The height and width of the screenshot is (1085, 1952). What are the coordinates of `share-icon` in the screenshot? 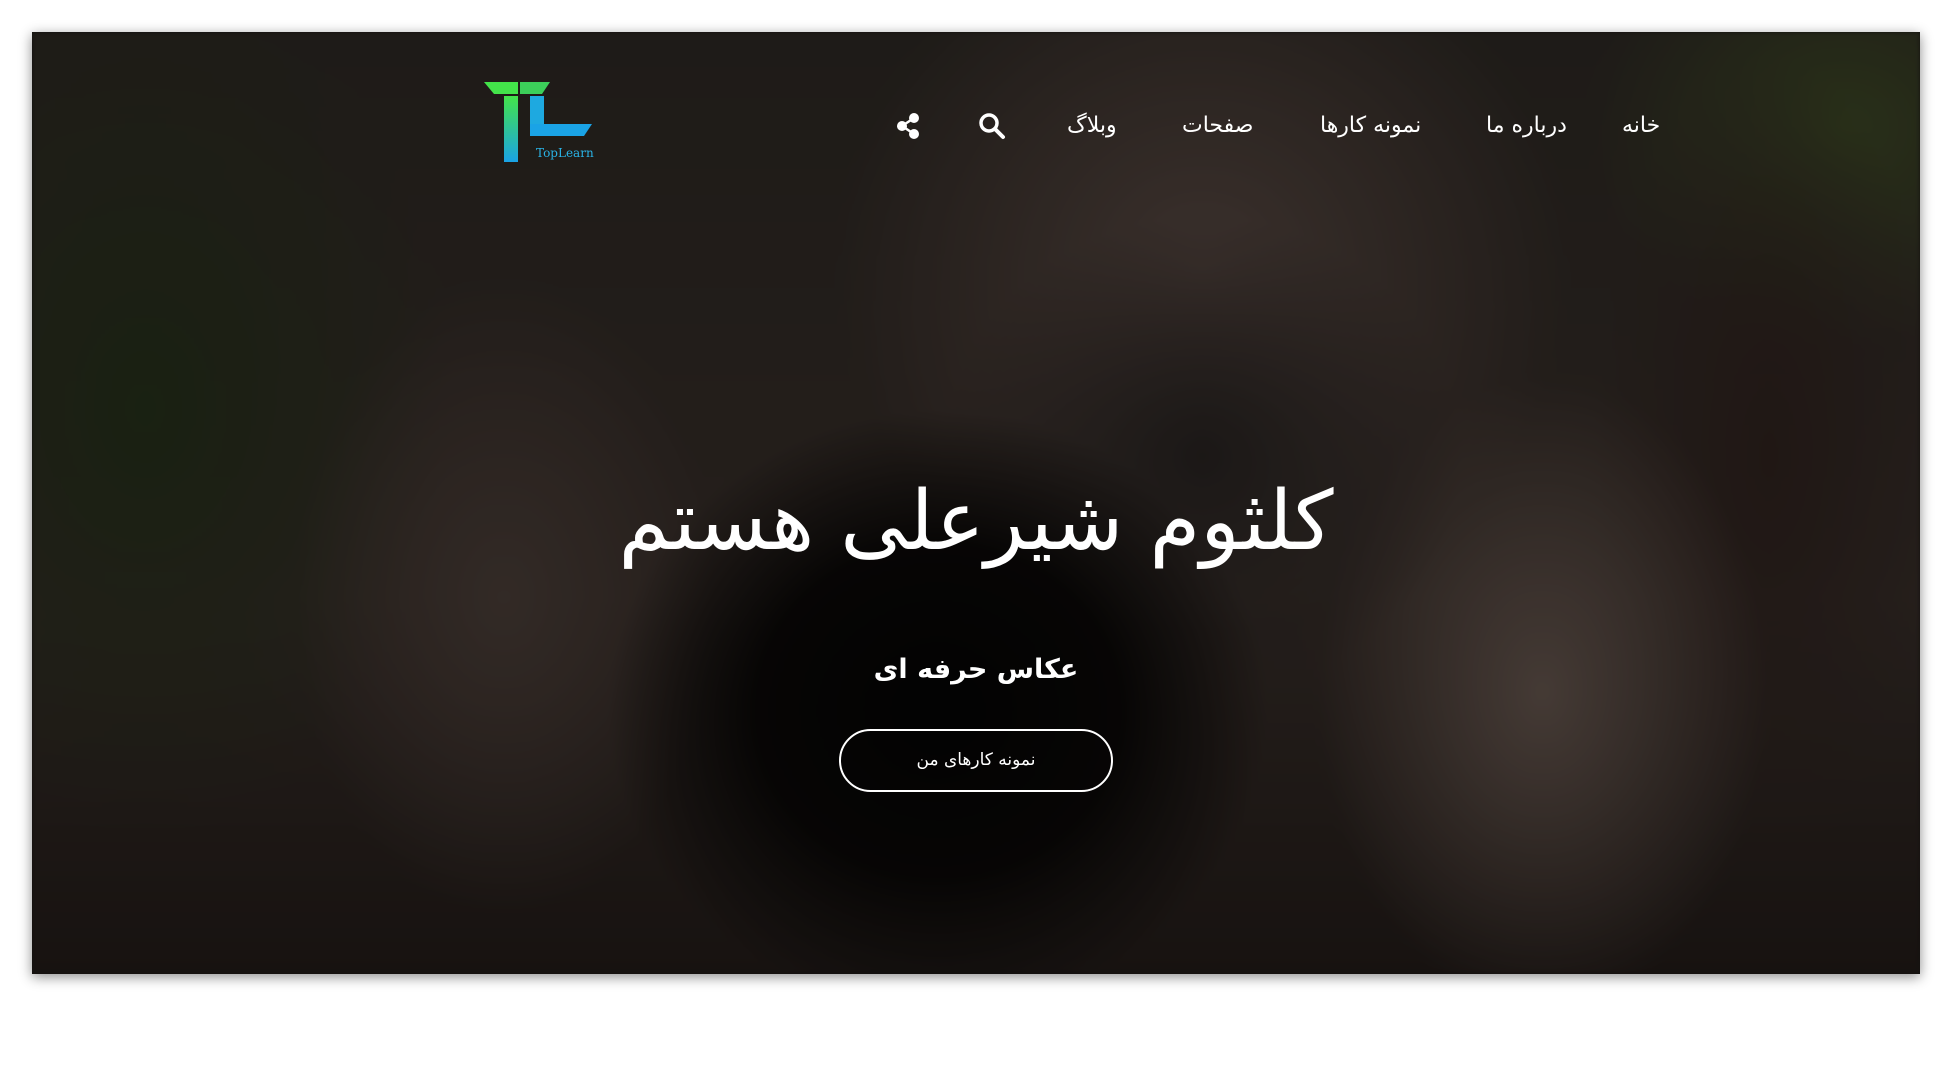 It's located at (908, 126).